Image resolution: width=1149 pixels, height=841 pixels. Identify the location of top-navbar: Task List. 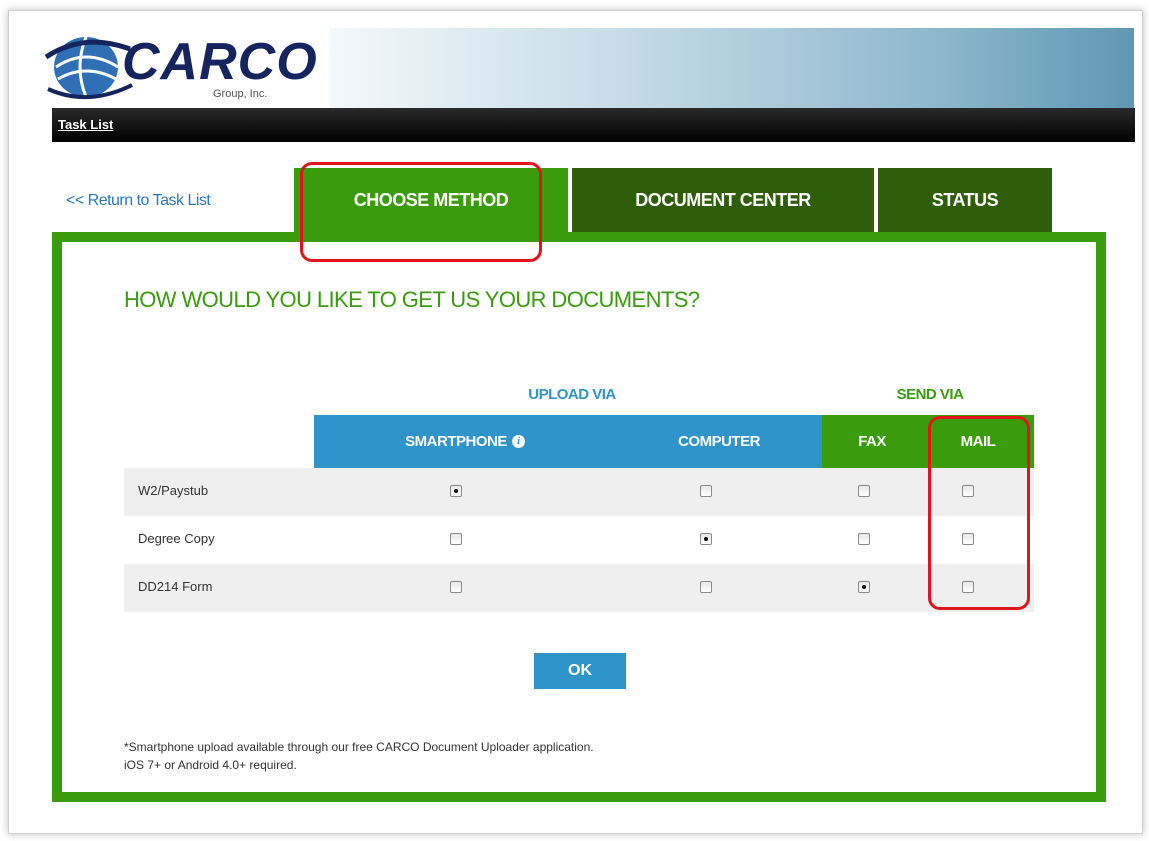
(593, 125).